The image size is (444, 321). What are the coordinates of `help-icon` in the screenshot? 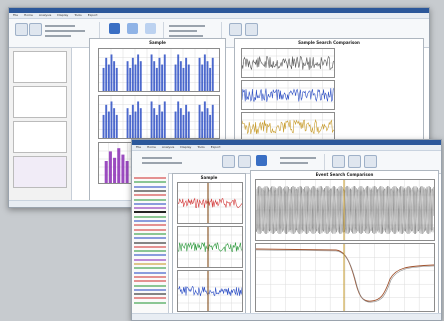 It's located at (251, 29).